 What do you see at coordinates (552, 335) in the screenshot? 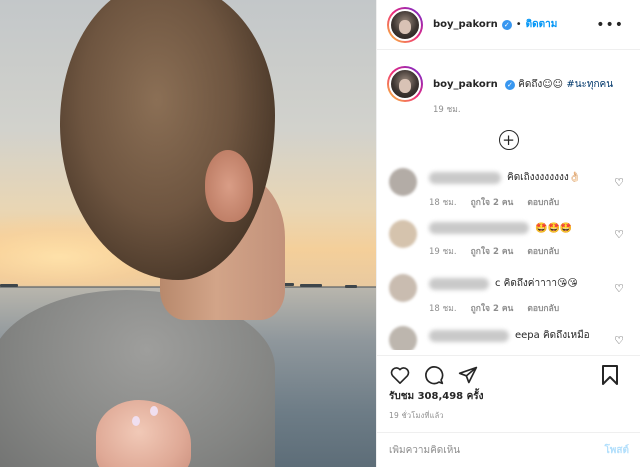
I see `comment-text: eepa คิดถึงเหมือ` at bounding box center [552, 335].